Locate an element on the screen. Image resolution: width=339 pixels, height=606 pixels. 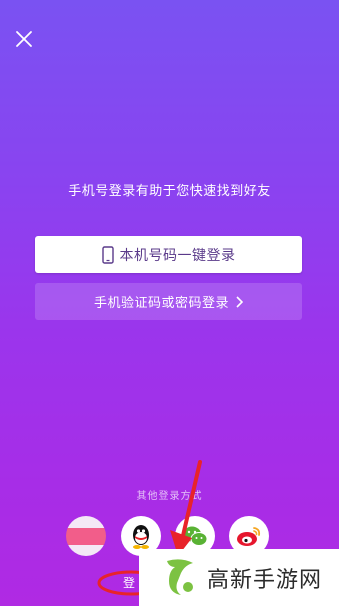
qq-icon is located at coordinates (141, 537).